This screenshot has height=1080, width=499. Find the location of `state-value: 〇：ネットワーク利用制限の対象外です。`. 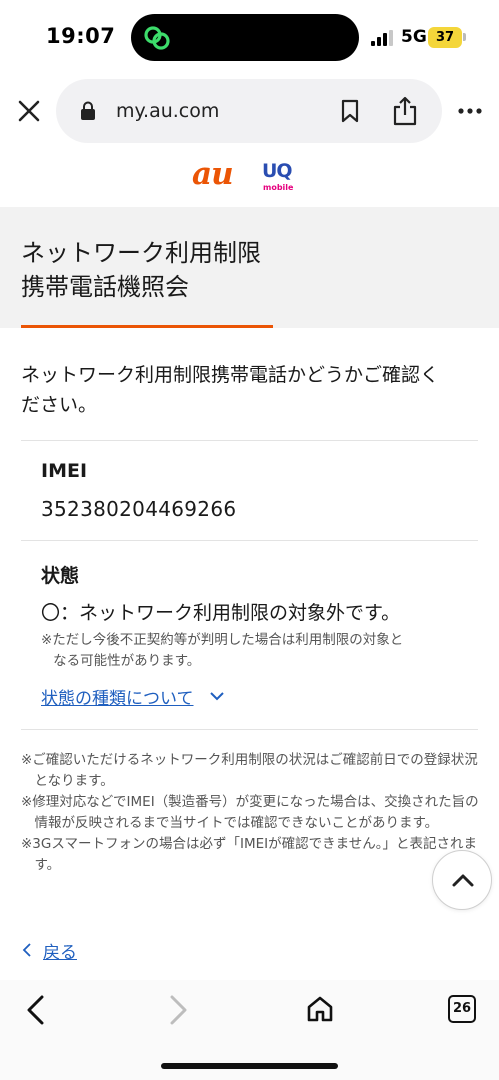

state-value: 〇：ネットワーク利用制限の対象外です。 is located at coordinates (221, 613).